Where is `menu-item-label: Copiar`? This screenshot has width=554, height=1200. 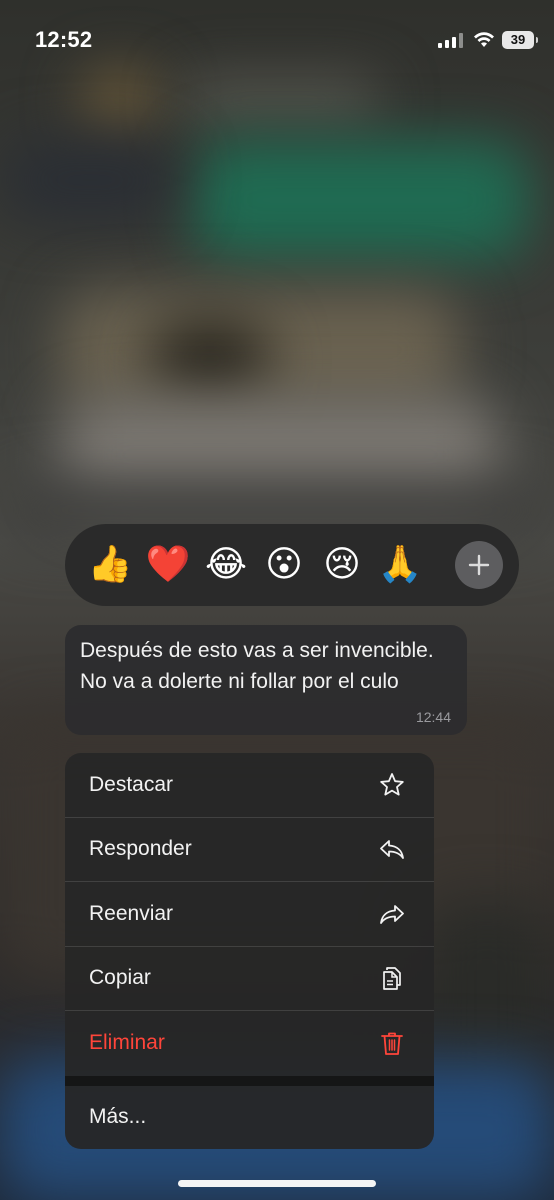 menu-item-label: Copiar is located at coordinates (120, 978).